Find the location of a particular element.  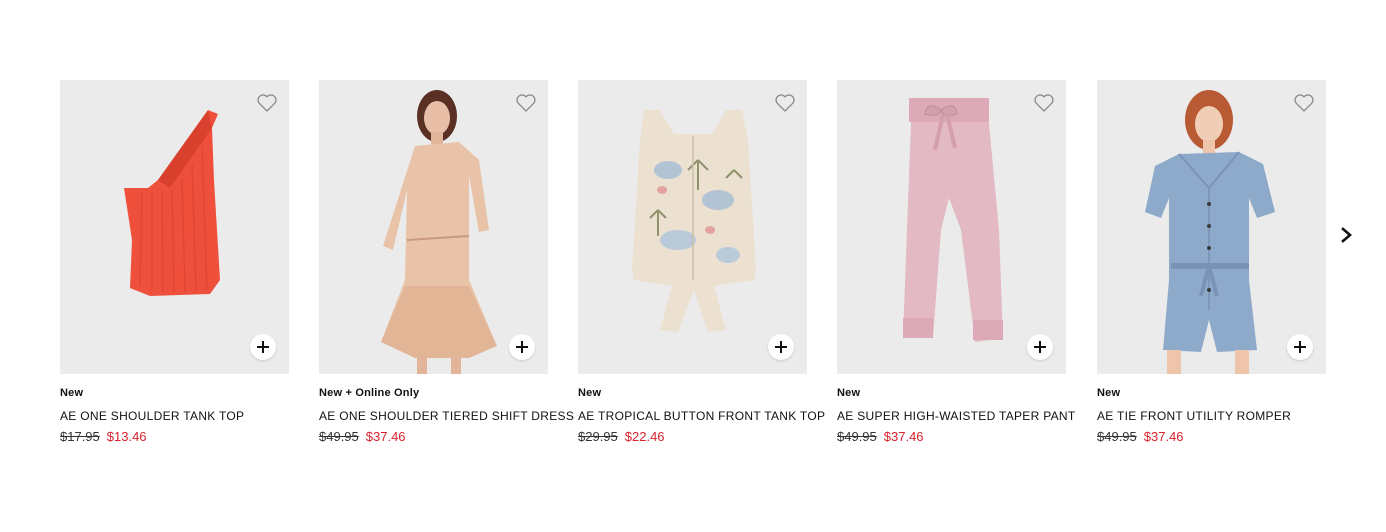

sale-price: $22.46 is located at coordinates (644, 436).